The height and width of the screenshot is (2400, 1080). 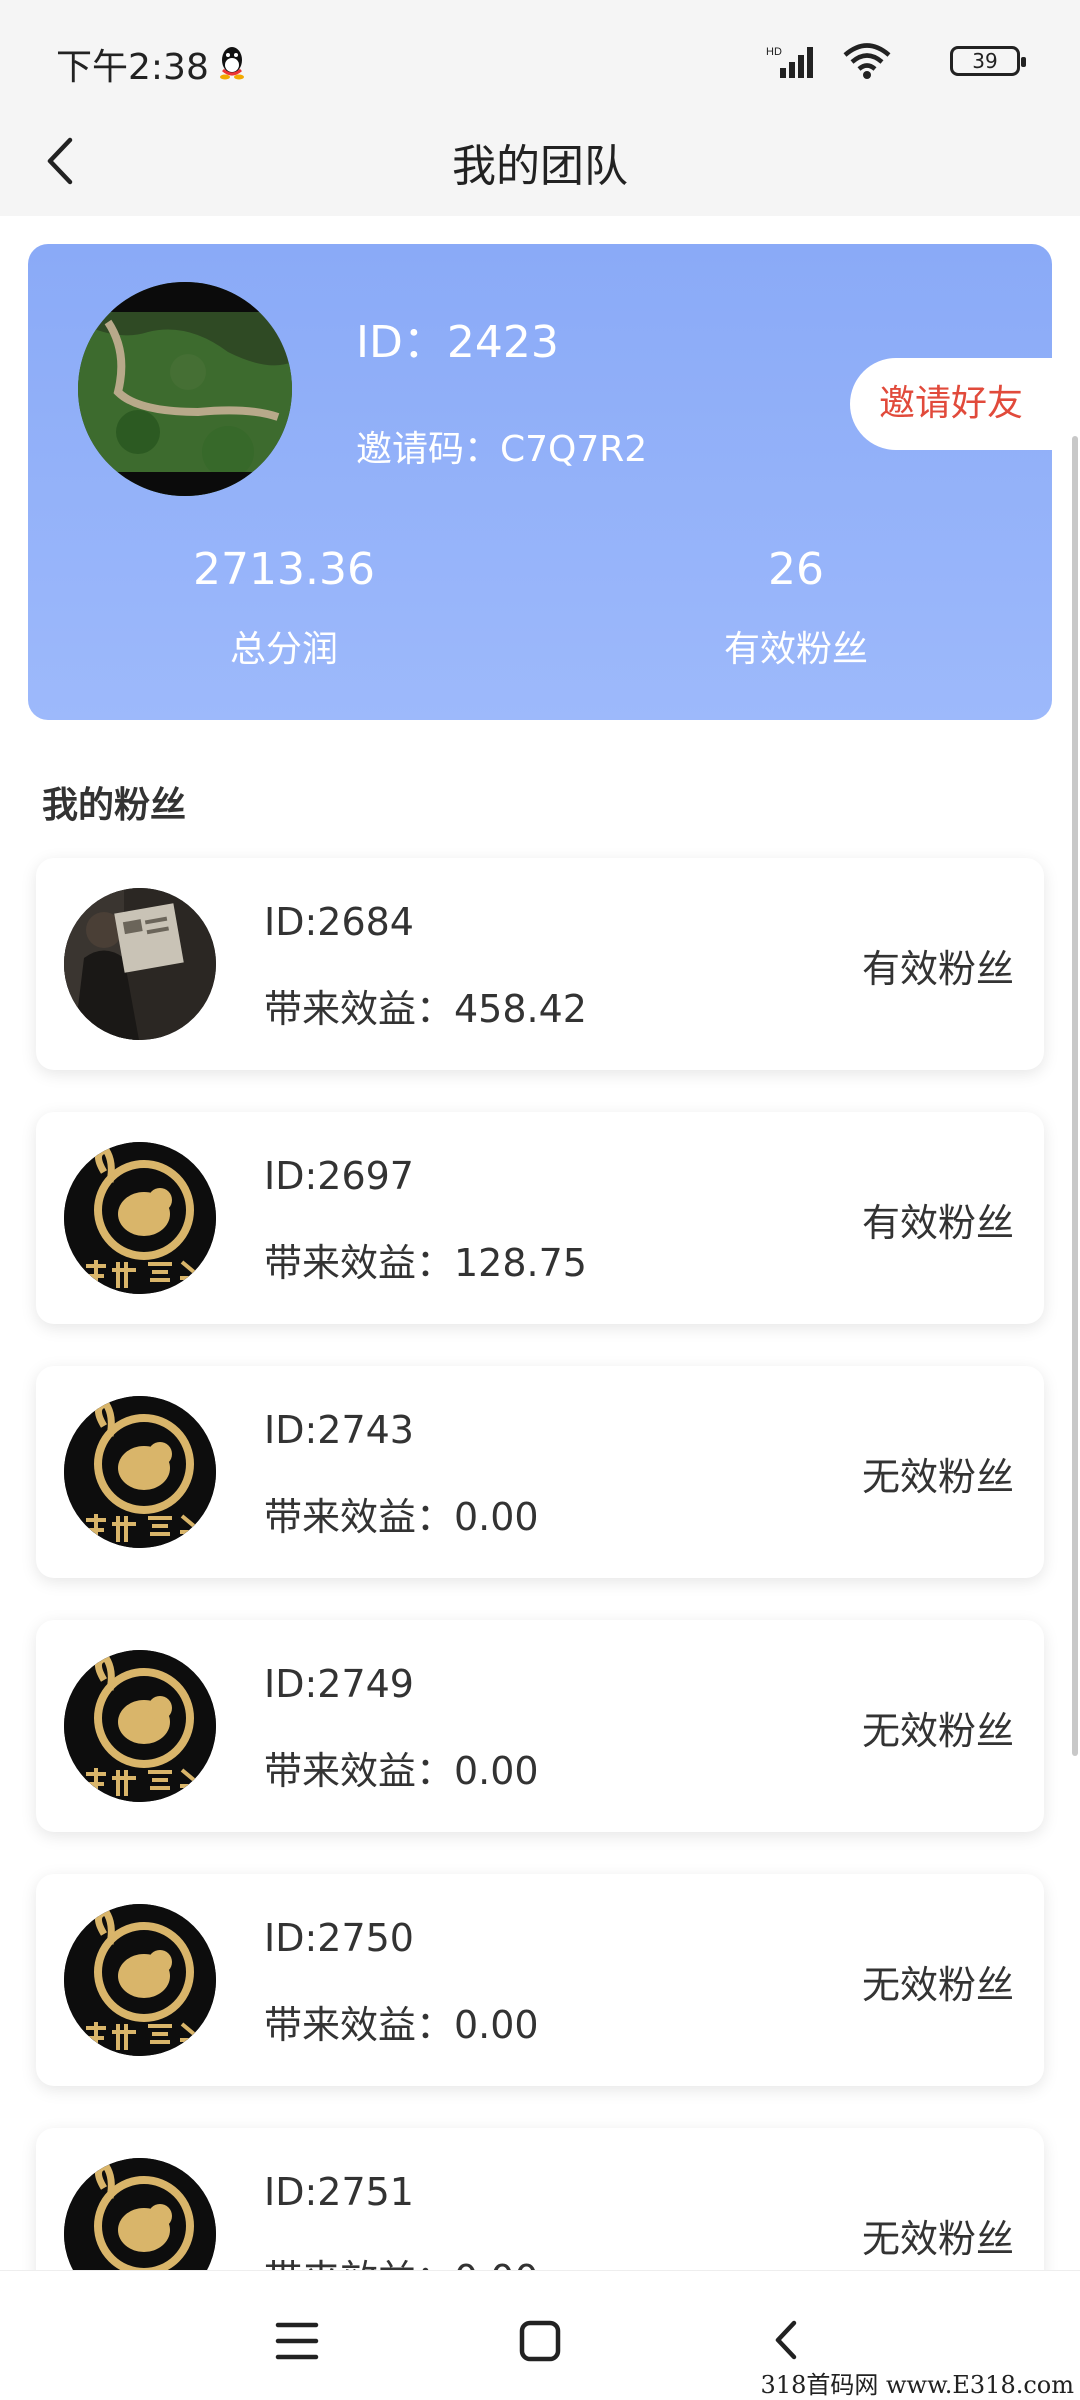 I want to click on invite-friends-button: 邀请好友, so click(x=951, y=404).